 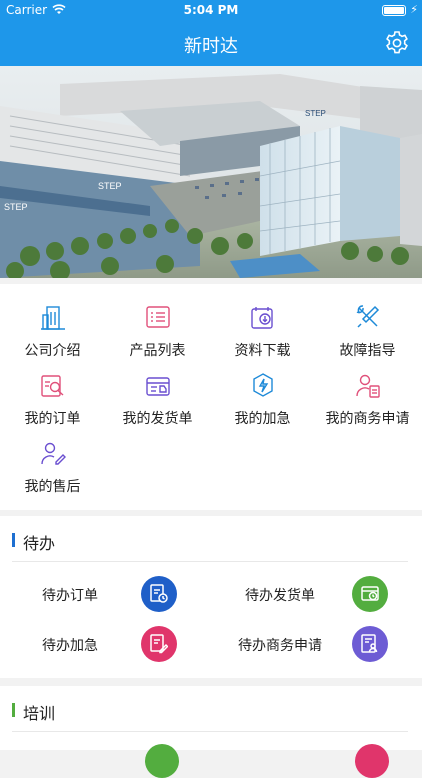 I want to click on banner-sign-1: STEP, so click(x=110, y=186).